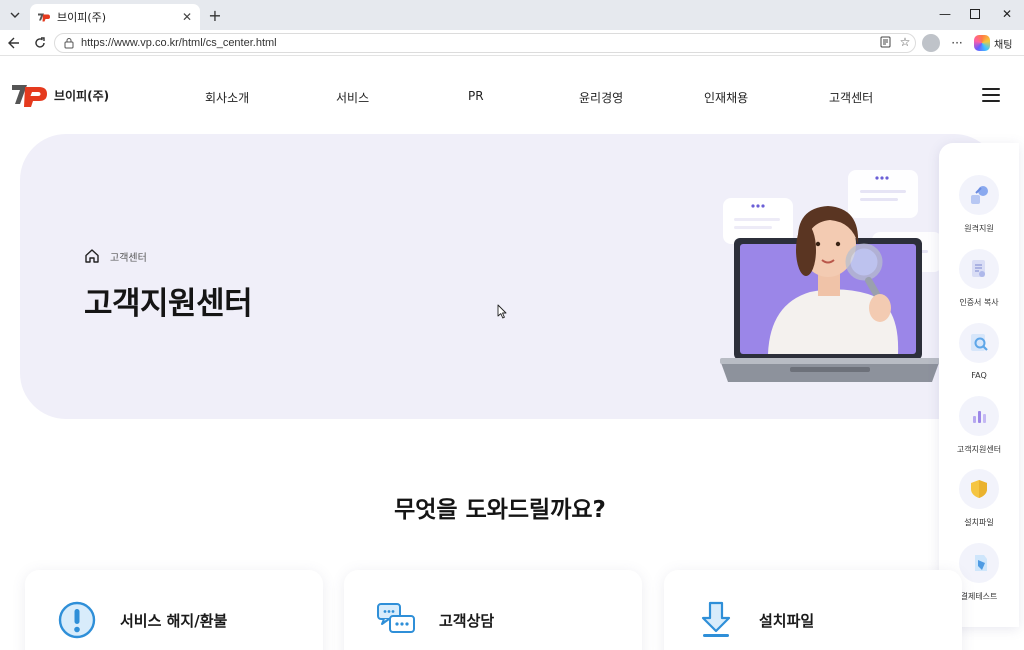  Describe the element at coordinates (14, 43) in the screenshot. I see `back-icon` at that location.